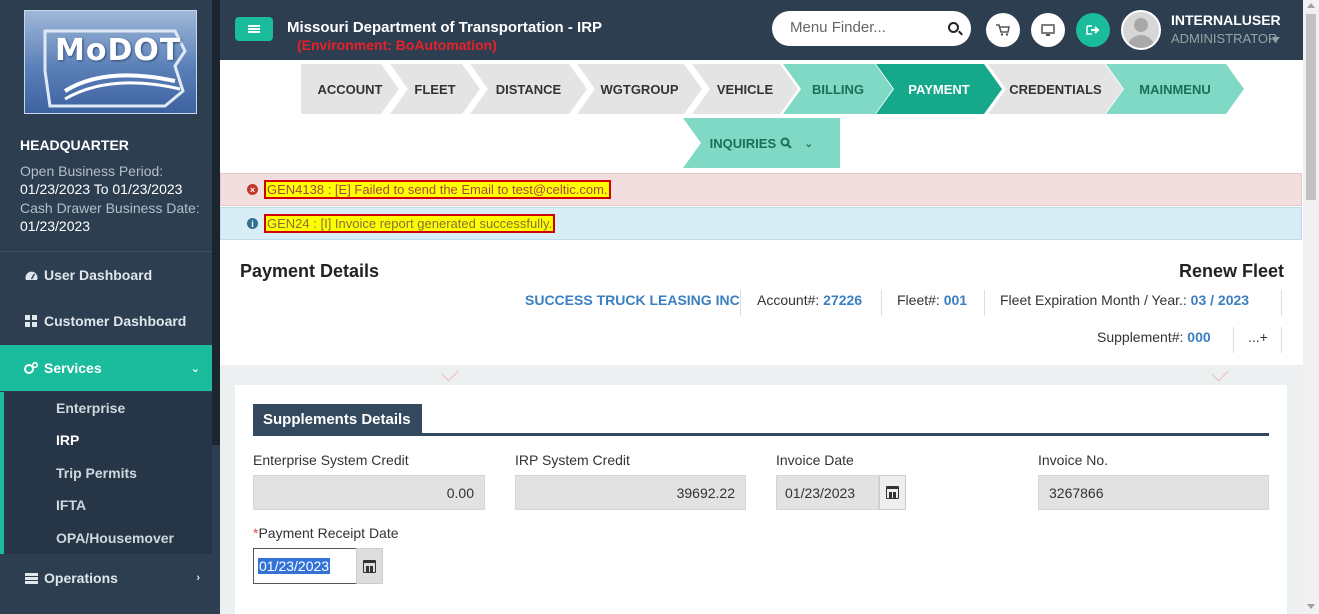 This screenshot has height=614, width=1319. What do you see at coordinates (1311, 606) in the screenshot?
I see `scroll-down-icon` at bounding box center [1311, 606].